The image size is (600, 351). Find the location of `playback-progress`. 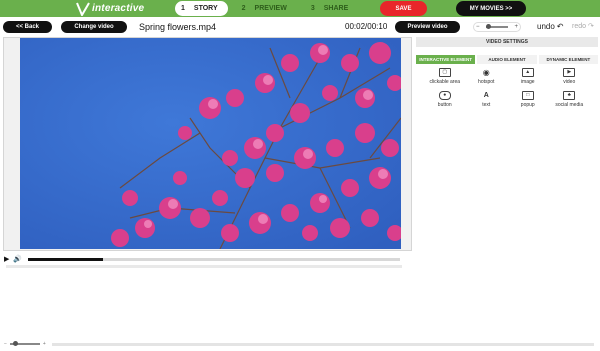

playback-progress is located at coordinates (214, 259).